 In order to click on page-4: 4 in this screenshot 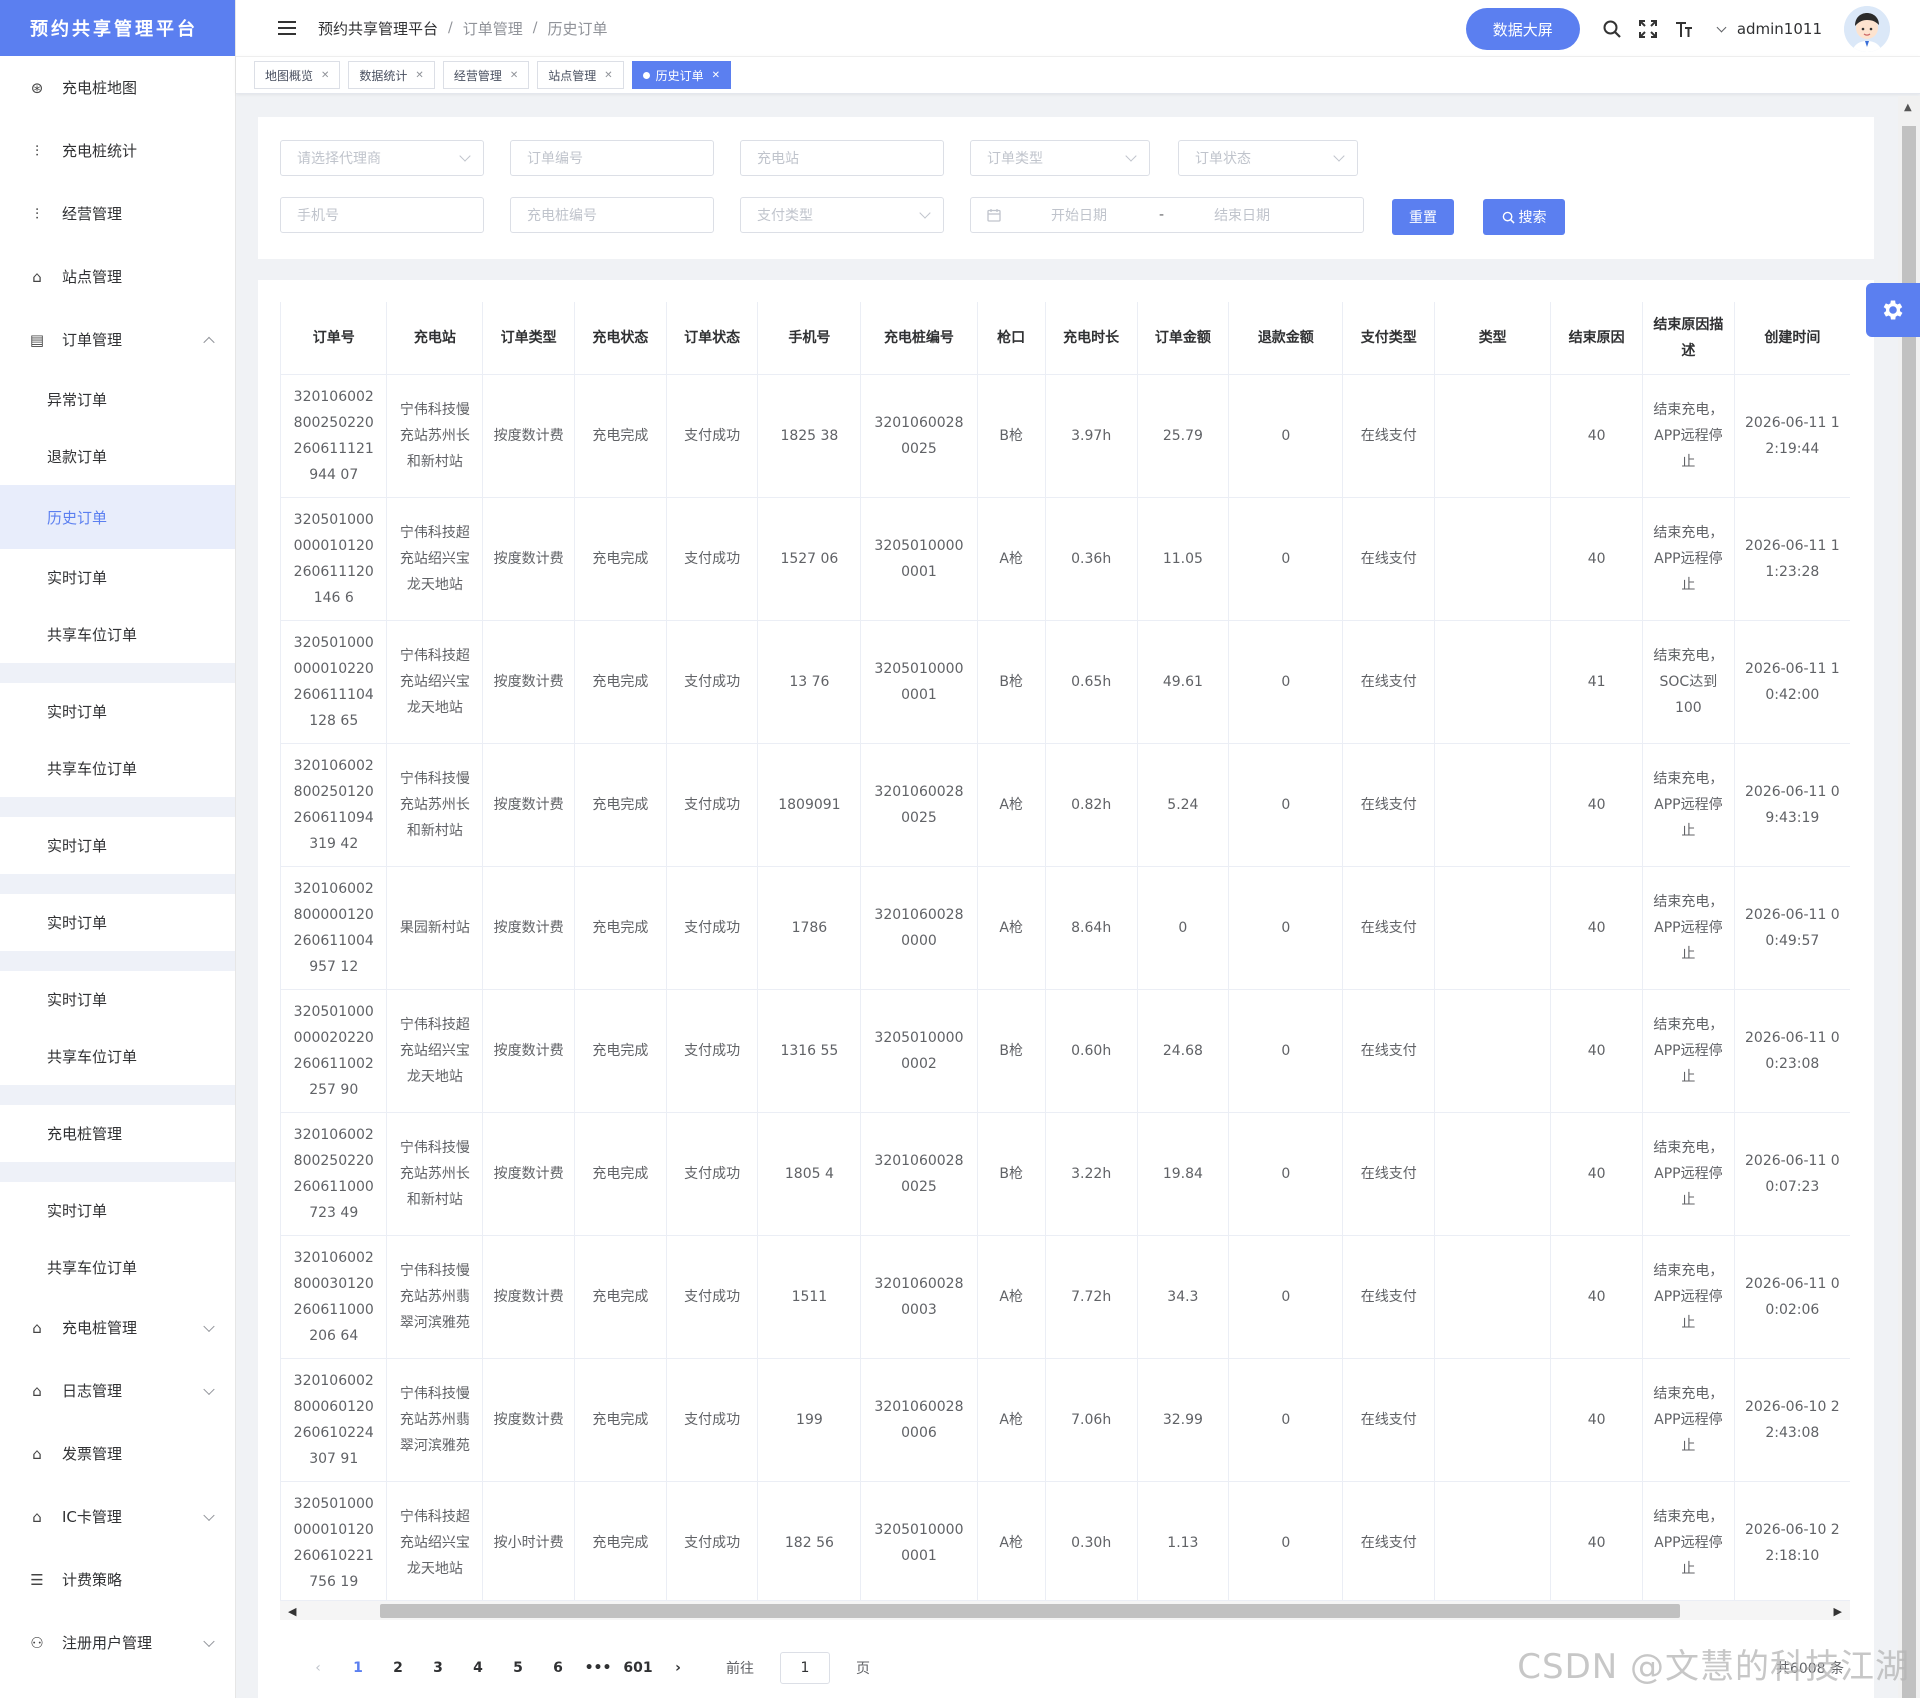, I will do `click(478, 1668)`.